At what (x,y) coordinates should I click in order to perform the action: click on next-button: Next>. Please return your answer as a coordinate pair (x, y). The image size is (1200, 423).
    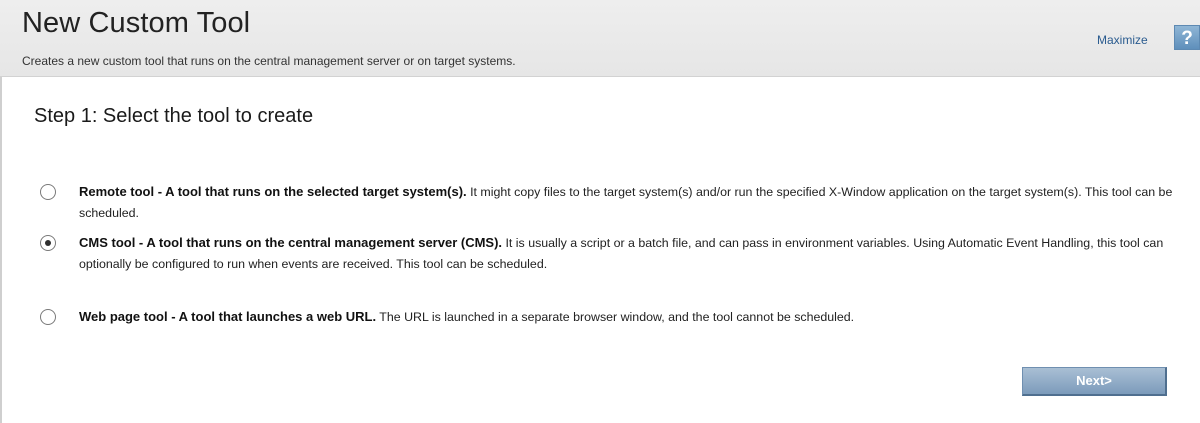
    Looking at the image, I should click on (1094, 381).